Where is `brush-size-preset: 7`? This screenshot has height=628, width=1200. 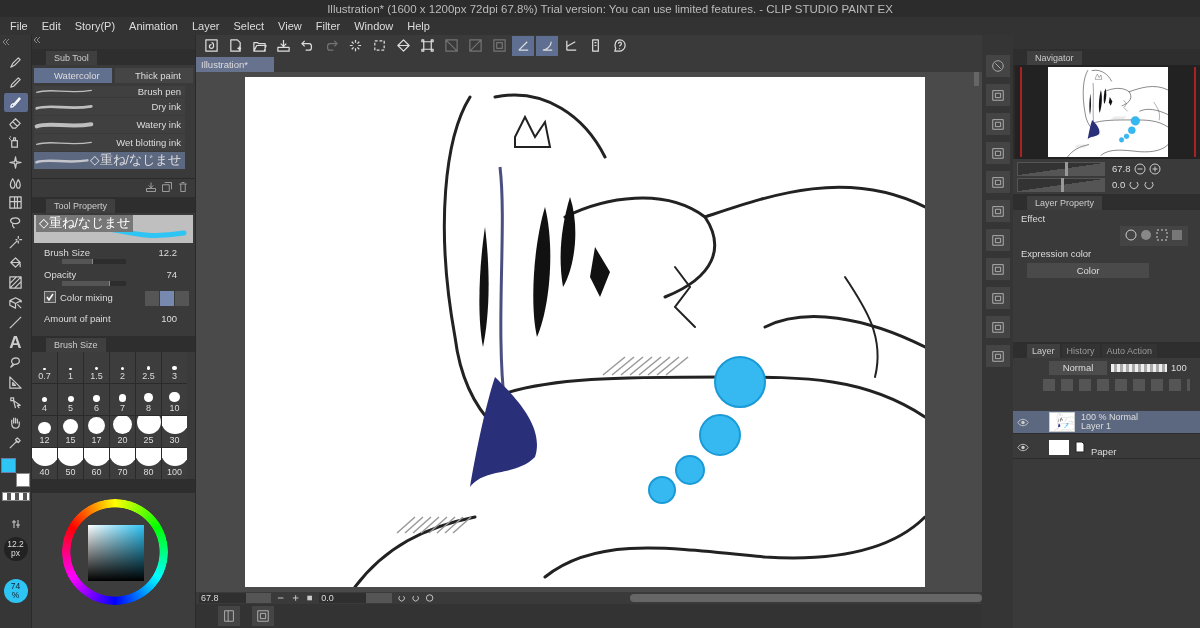 brush-size-preset: 7 is located at coordinates (122, 399).